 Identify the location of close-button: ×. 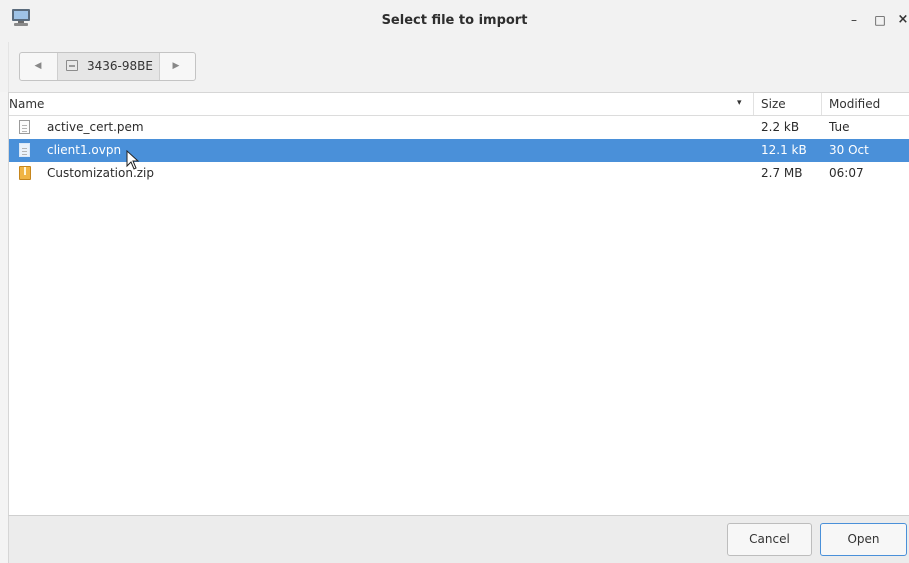
(902, 20).